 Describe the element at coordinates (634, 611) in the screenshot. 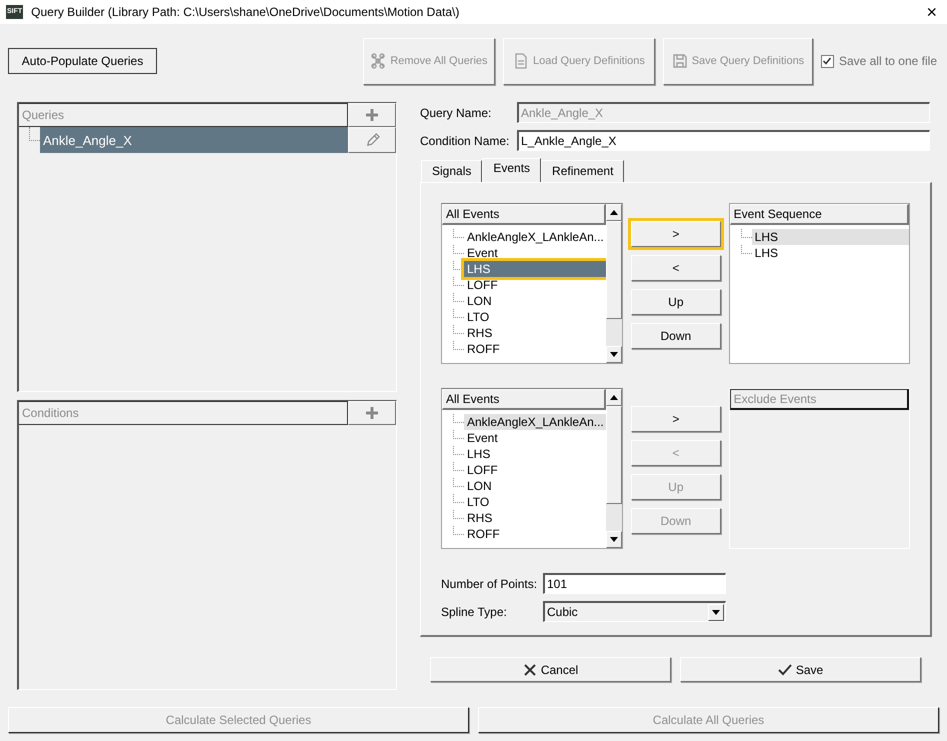

I see `spline-type-dropdown: Cubic` at that location.